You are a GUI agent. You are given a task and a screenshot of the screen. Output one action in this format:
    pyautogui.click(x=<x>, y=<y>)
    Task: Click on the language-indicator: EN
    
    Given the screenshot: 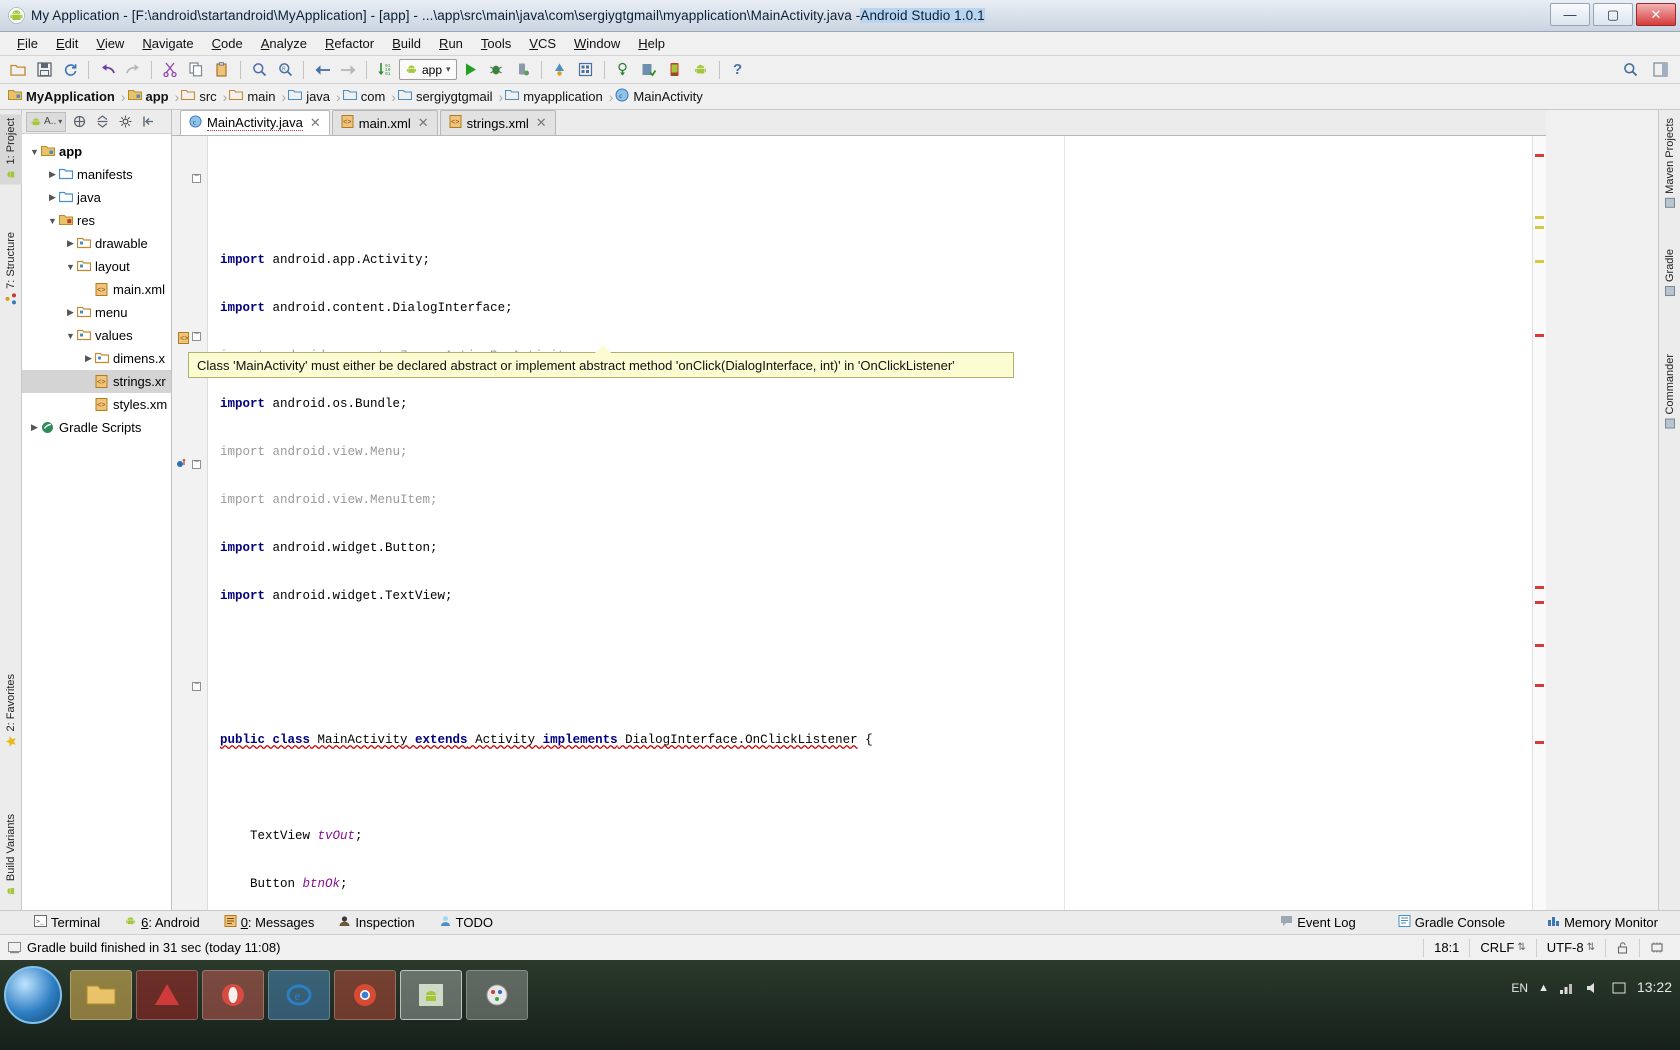 What is the action you would take?
    pyautogui.click(x=1519, y=988)
    